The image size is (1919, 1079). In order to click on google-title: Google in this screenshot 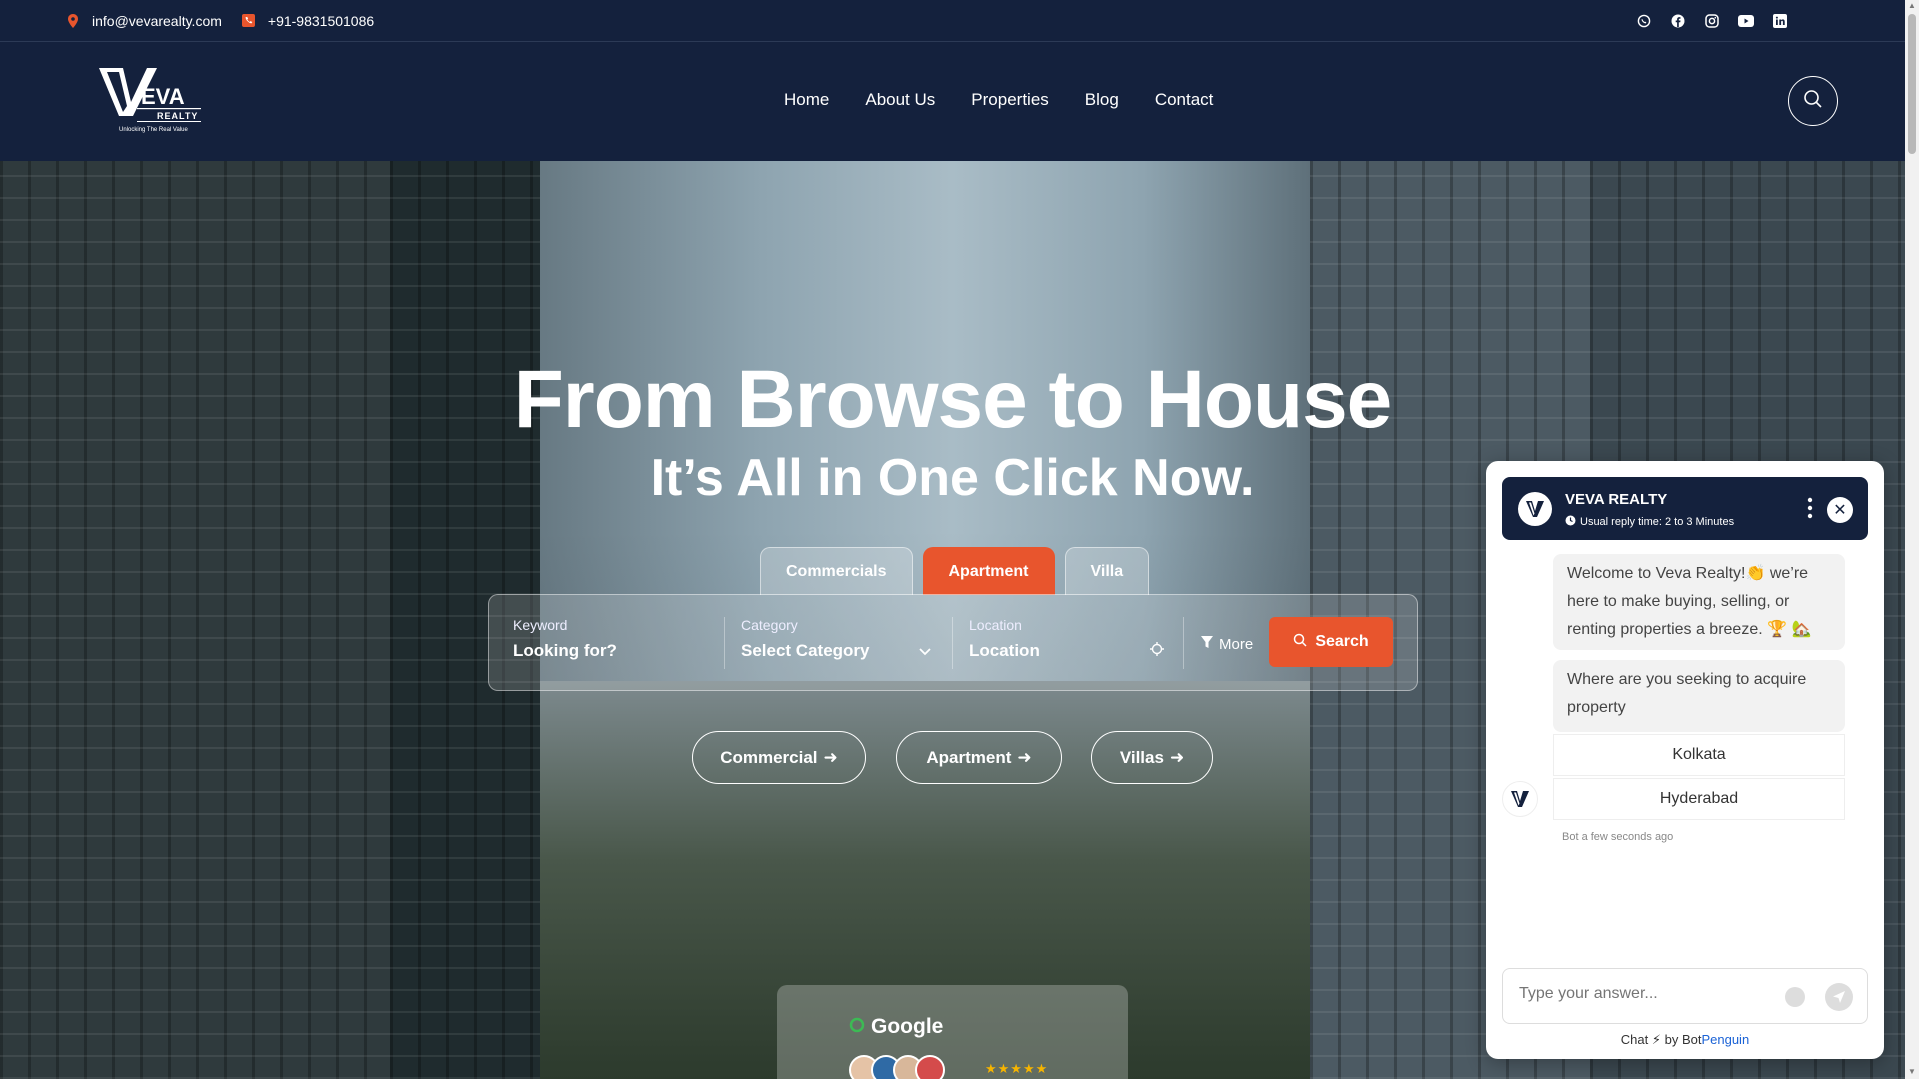, I will do `click(896, 1027)`.